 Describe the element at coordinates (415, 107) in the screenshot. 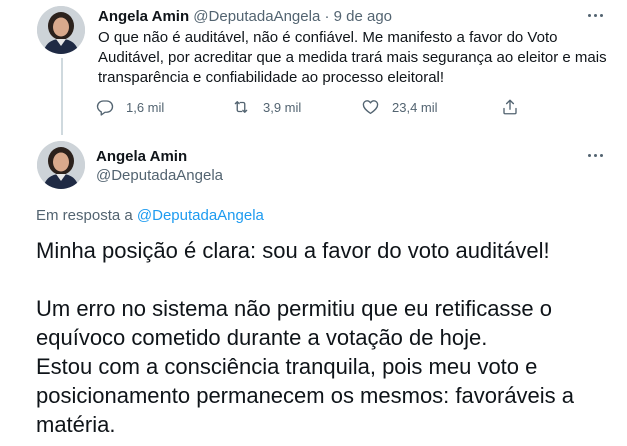

I see `like-count: 23,4 mil` at that location.